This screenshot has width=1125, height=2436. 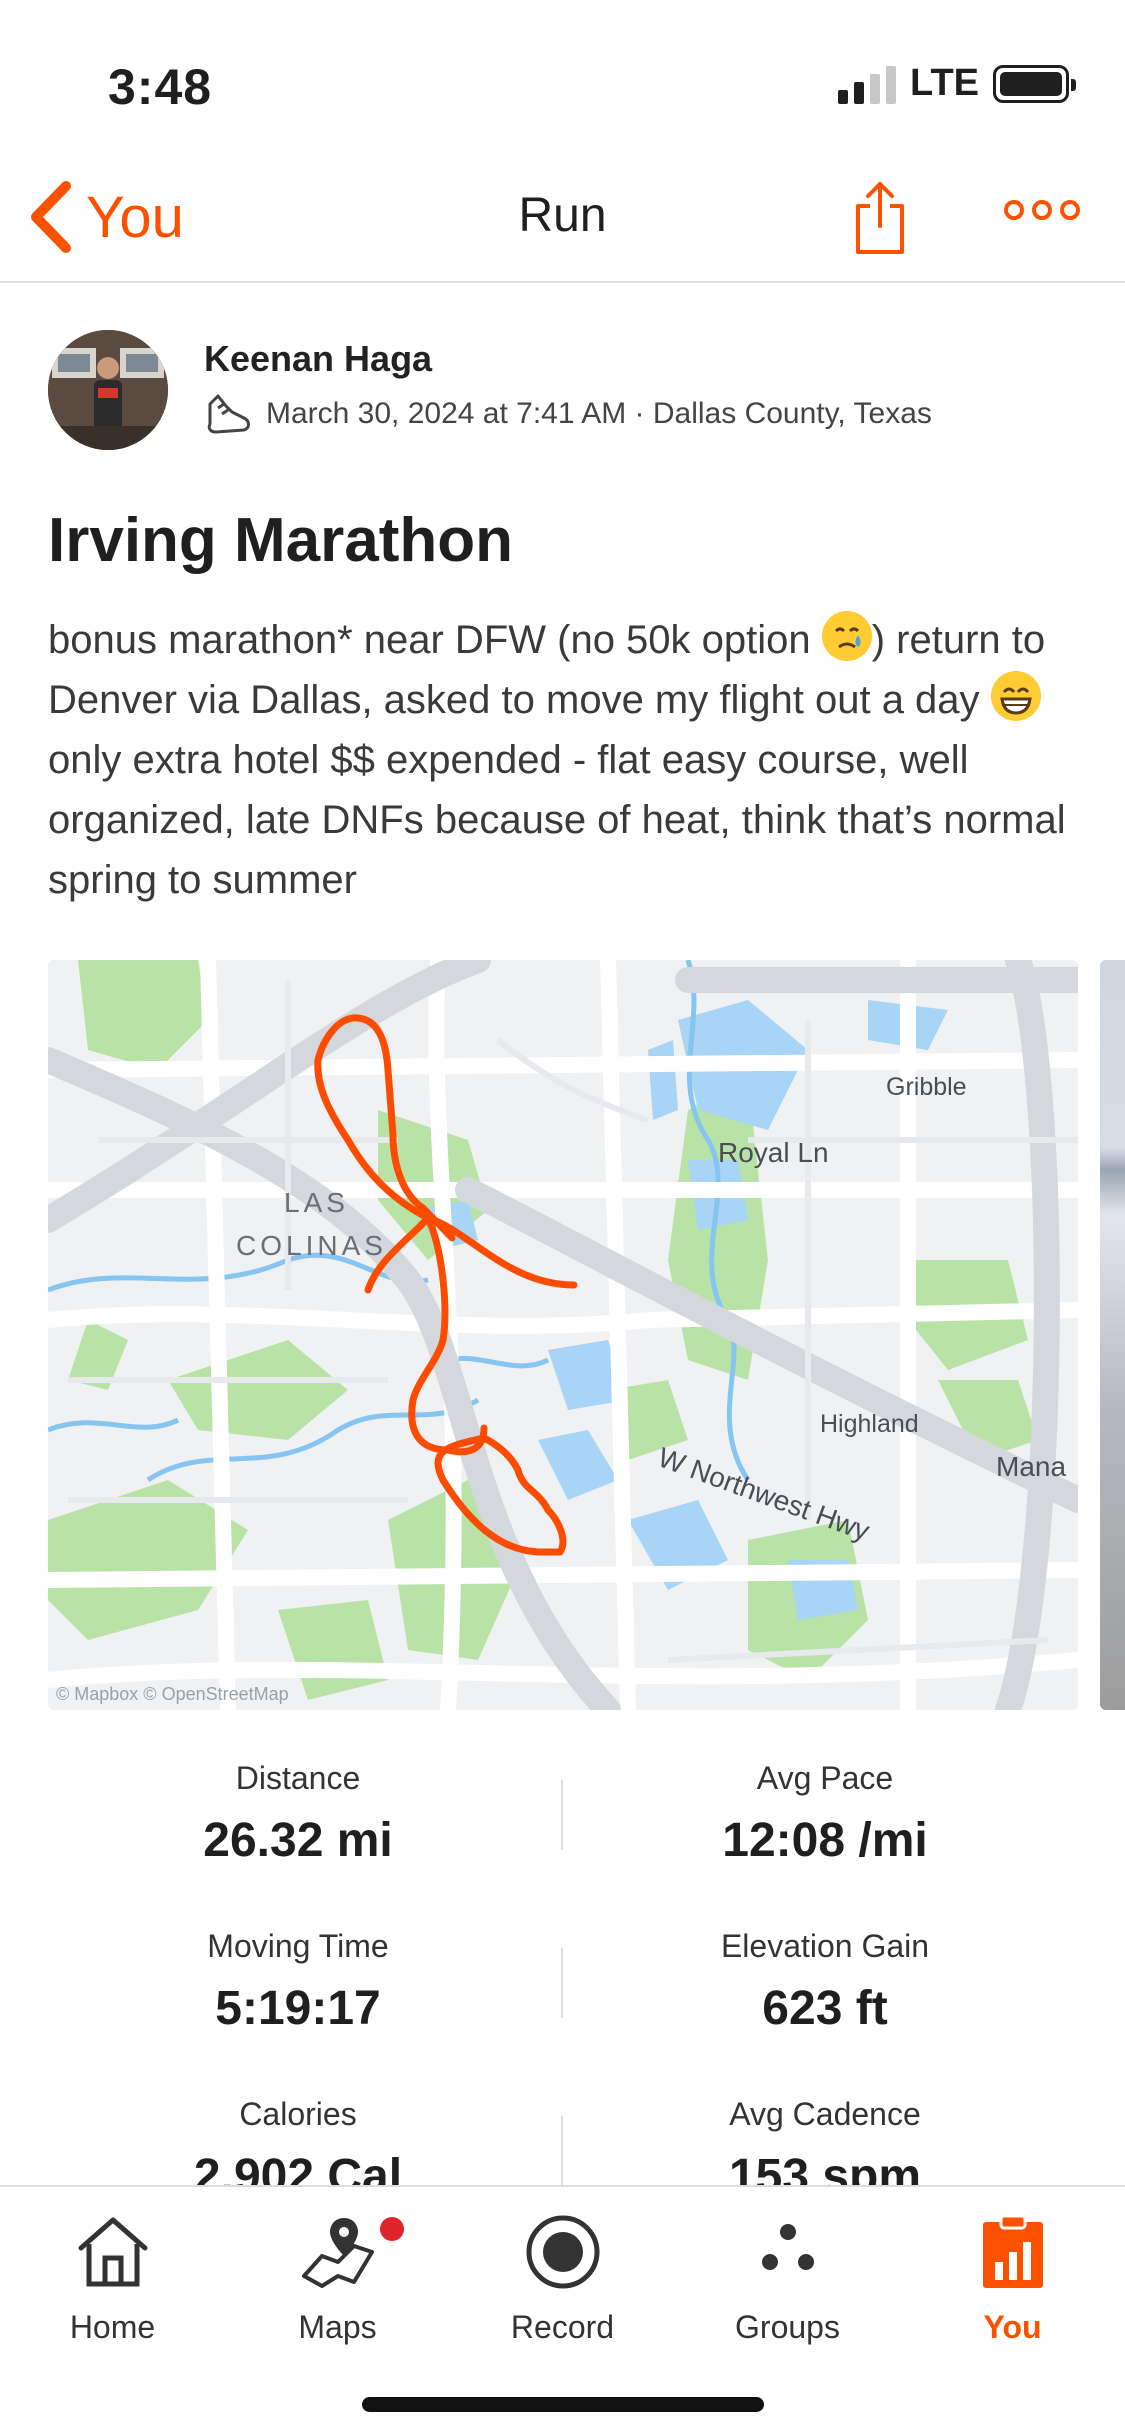 I want to click on tab-label: Maps, so click(x=337, y=2327).